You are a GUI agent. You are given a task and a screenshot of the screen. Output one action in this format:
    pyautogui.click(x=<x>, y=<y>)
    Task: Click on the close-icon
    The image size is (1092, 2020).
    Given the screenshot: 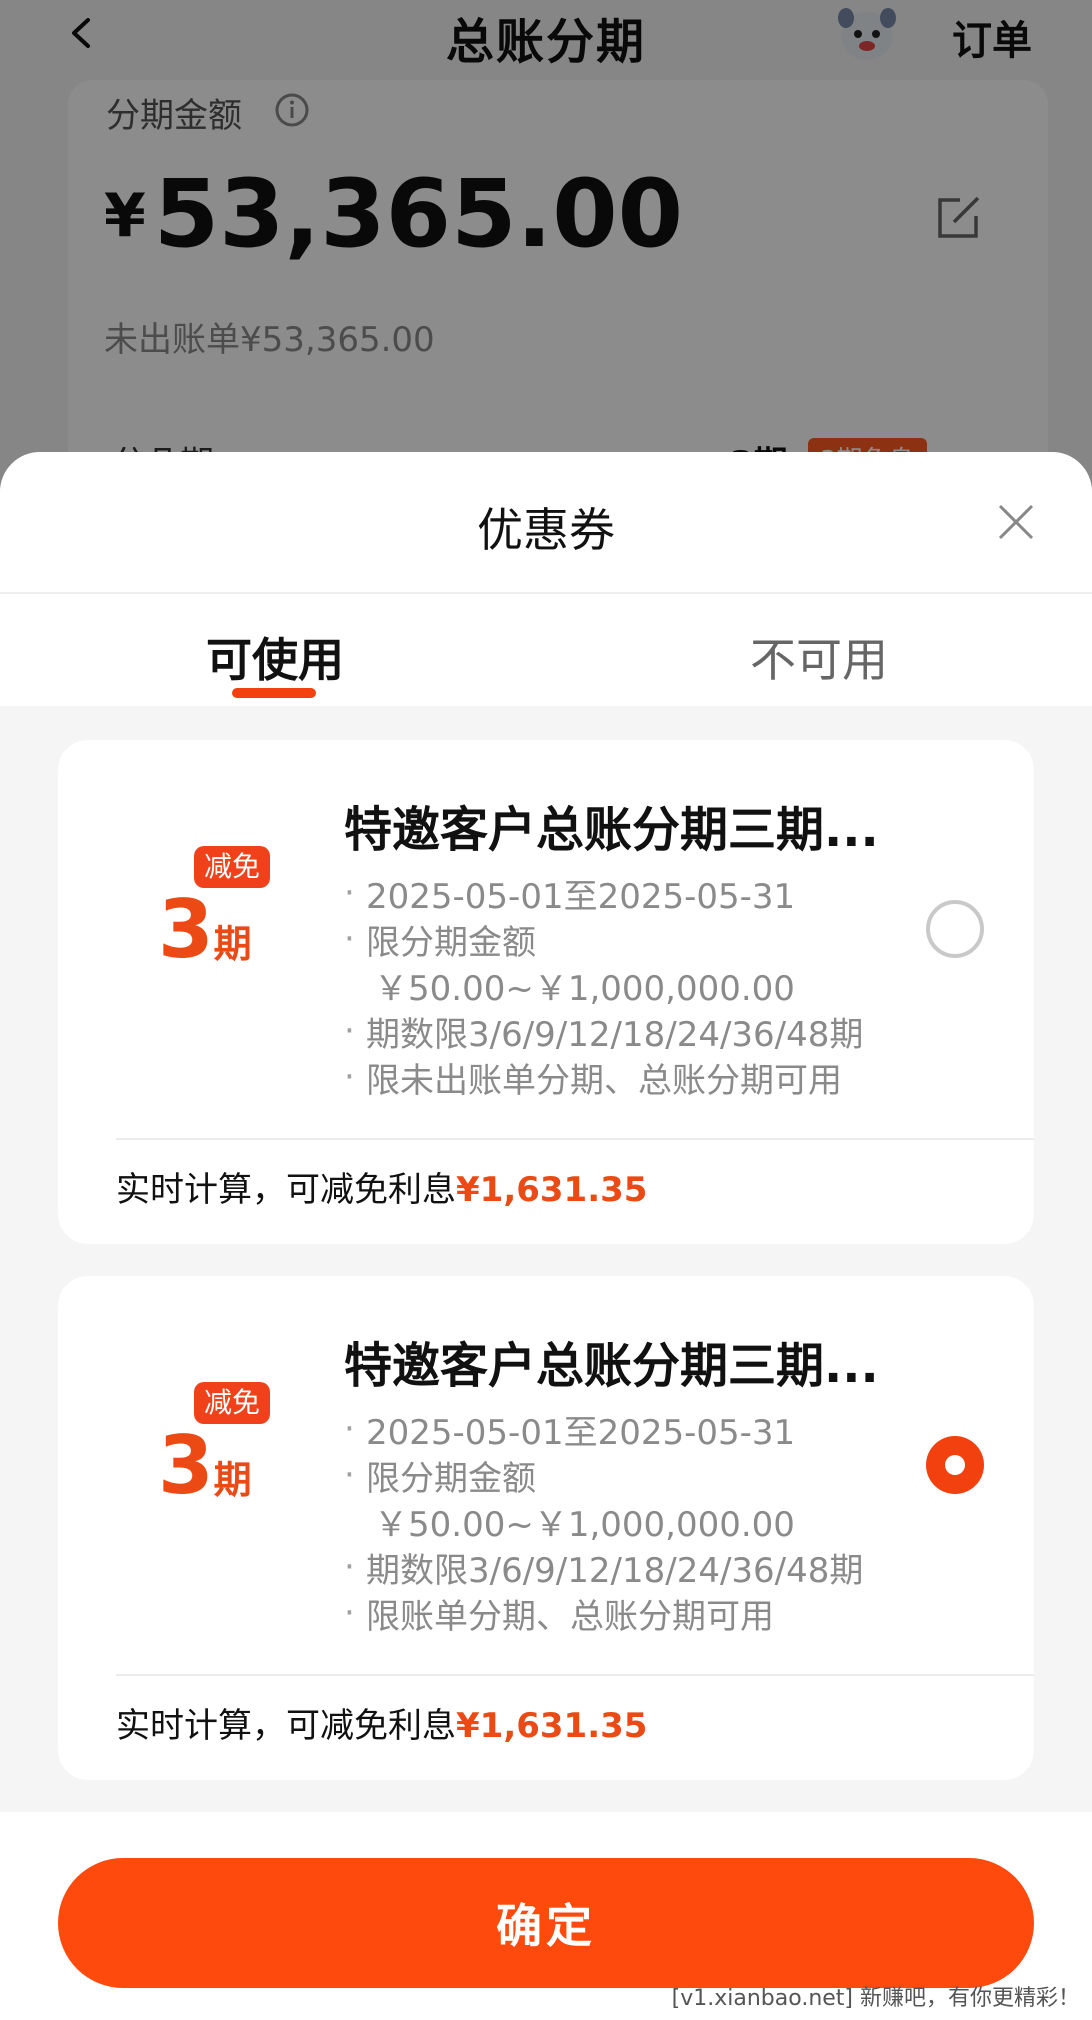 What is the action you would take?
    pyautogui.click(x=1016, y=522)
    